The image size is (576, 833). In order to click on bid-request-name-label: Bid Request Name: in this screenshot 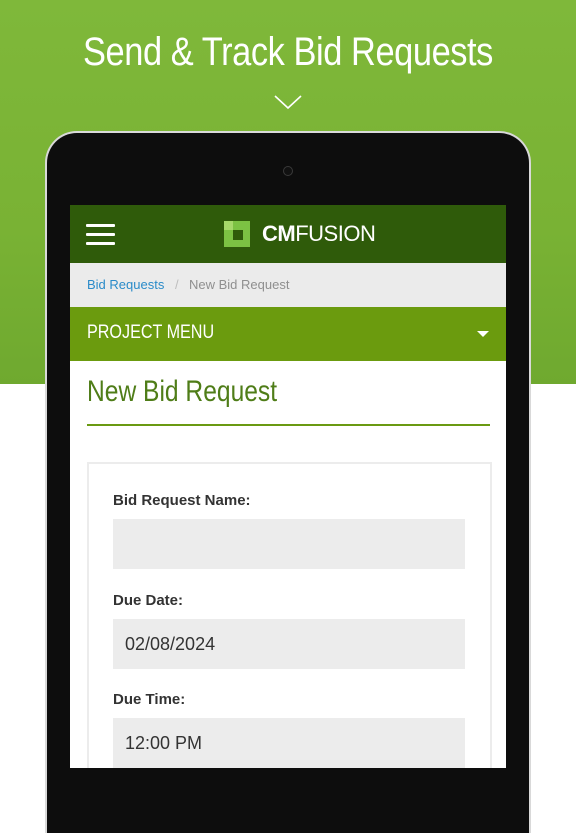, I will do `click(182, 500)`.